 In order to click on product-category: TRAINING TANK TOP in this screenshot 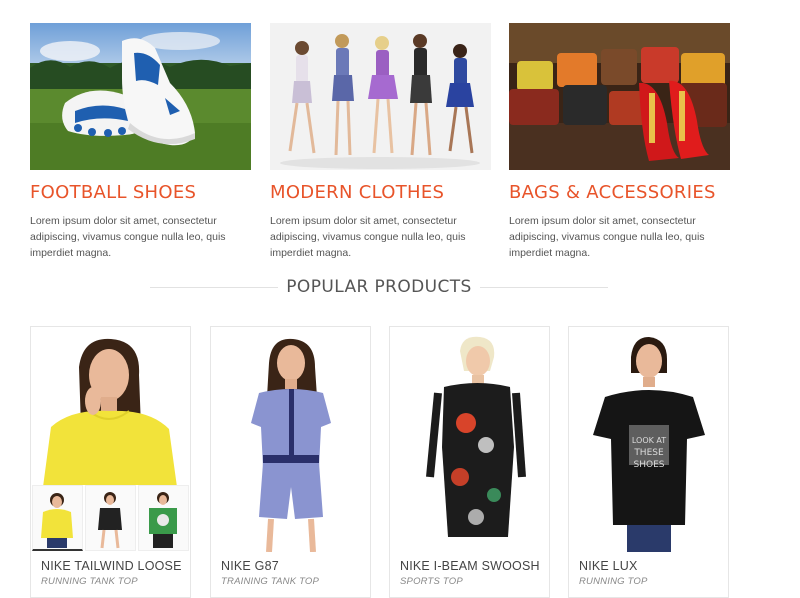, I will do `click(270, 581)`.